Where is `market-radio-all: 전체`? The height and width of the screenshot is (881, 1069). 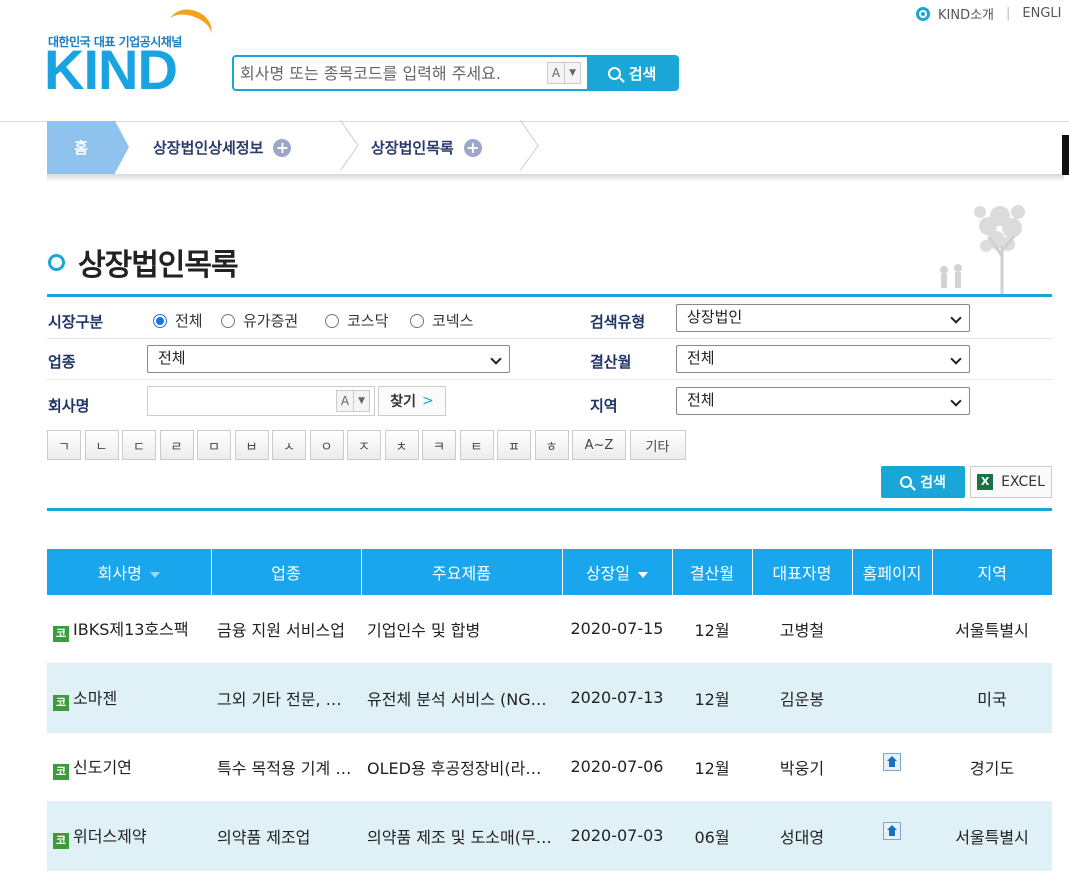 market-radio-all: 전체 is located at coordinates (178, 320).